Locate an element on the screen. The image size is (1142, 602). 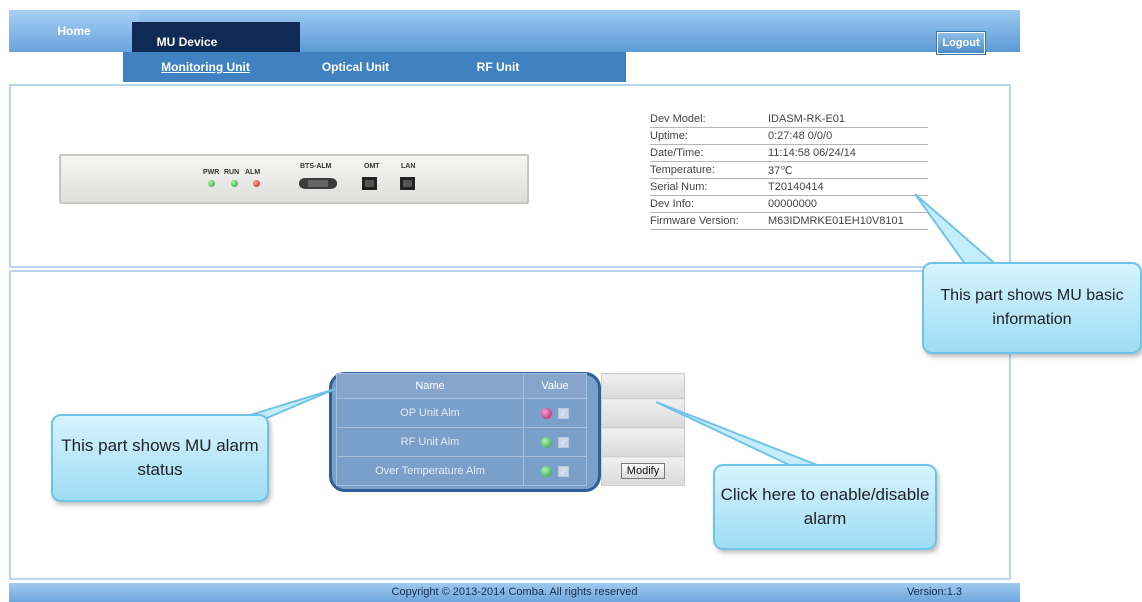
info-key: Serial Num: is located at coordinates (709, 187).